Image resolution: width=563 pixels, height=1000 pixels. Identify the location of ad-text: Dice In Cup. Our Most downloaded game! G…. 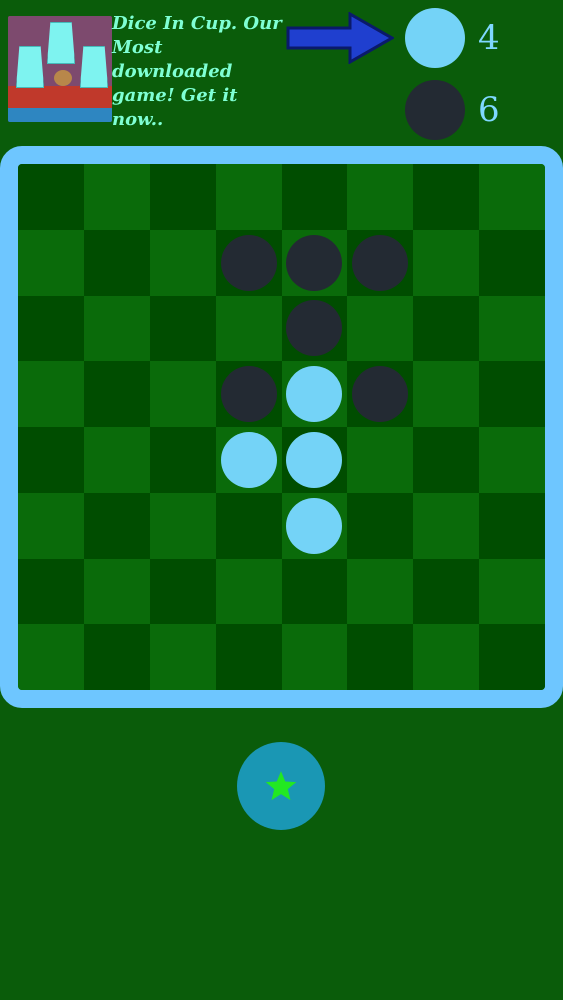
(198, 72).